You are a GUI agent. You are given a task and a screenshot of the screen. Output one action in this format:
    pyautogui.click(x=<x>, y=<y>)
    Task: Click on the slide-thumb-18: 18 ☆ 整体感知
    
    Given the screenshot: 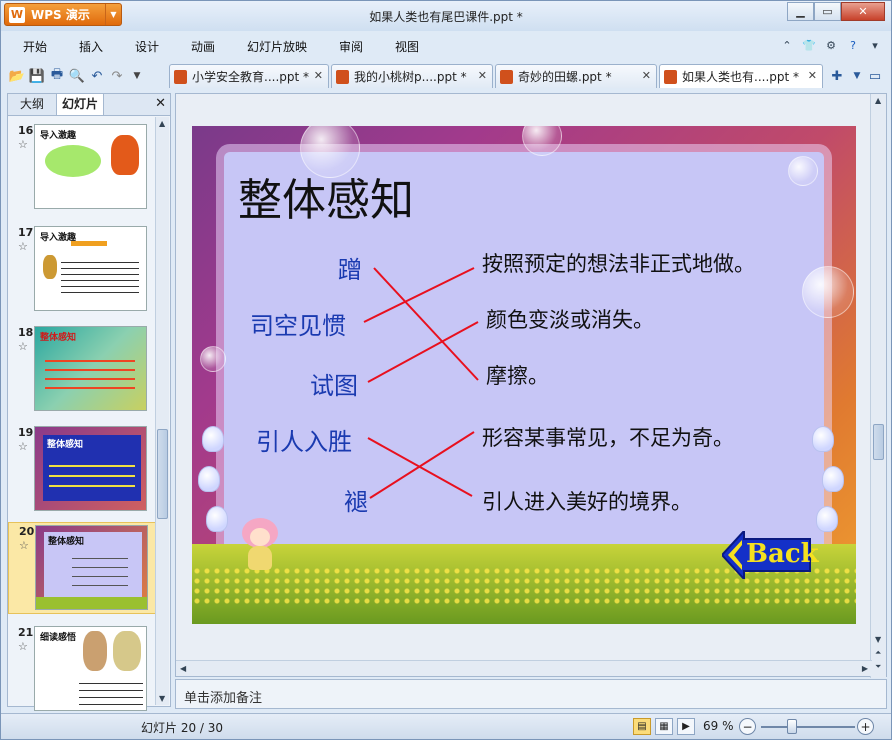 What is the action you would take?
    pyautogui.click(x=82, y=370)
    